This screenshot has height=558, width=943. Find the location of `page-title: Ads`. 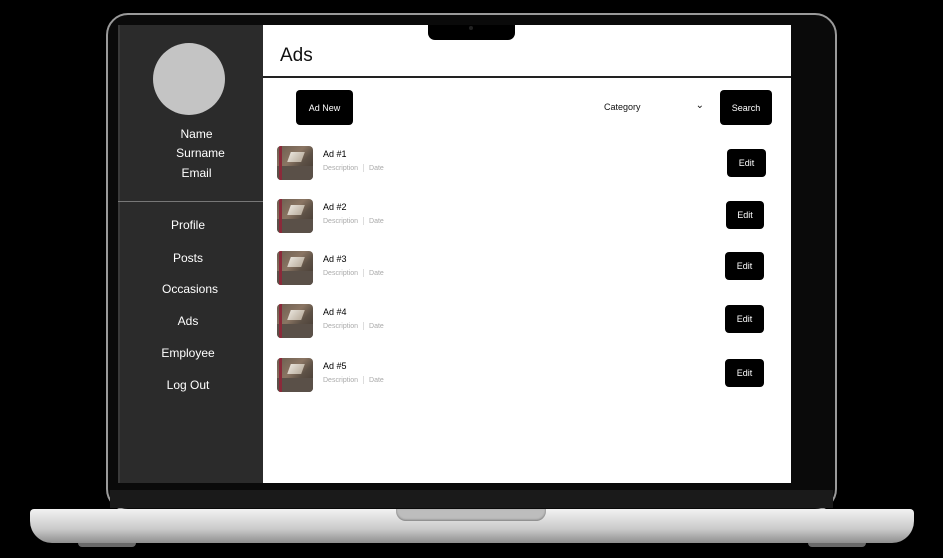

page-title: Ads is located at coordinates (296, 55).